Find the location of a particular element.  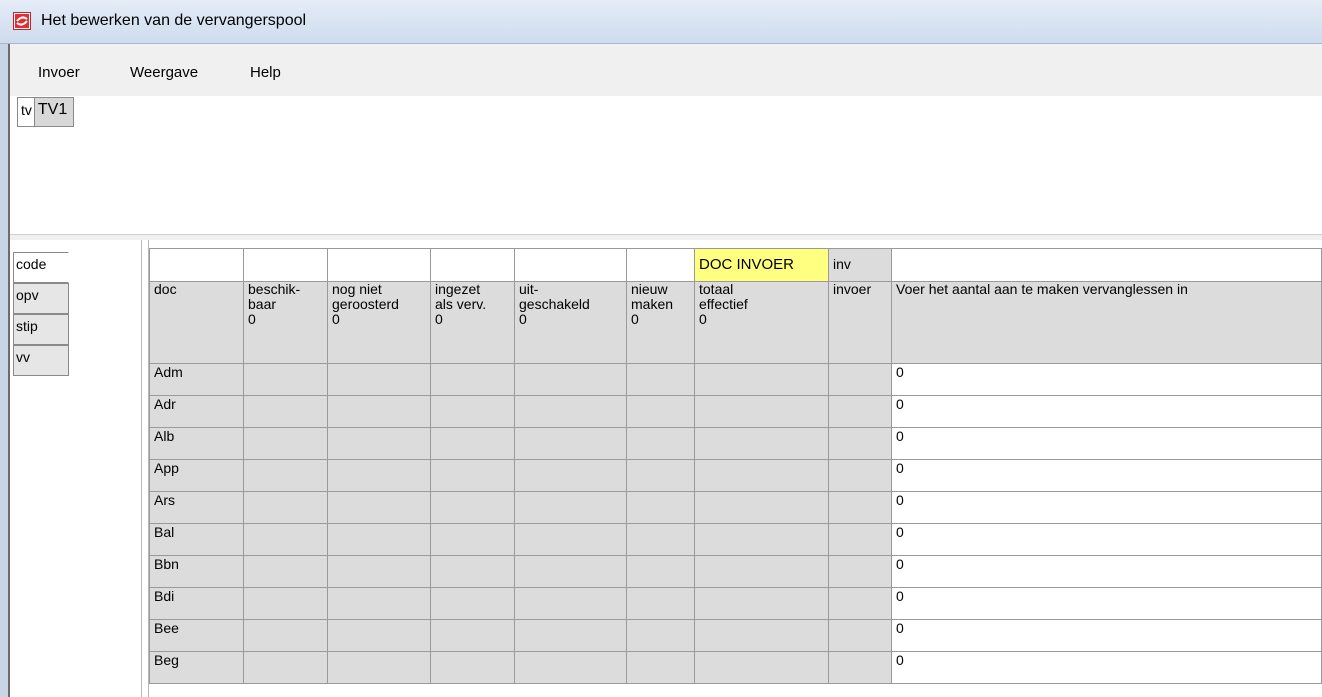

table-row: Bdi 0 is located at coordinates (735, 603).